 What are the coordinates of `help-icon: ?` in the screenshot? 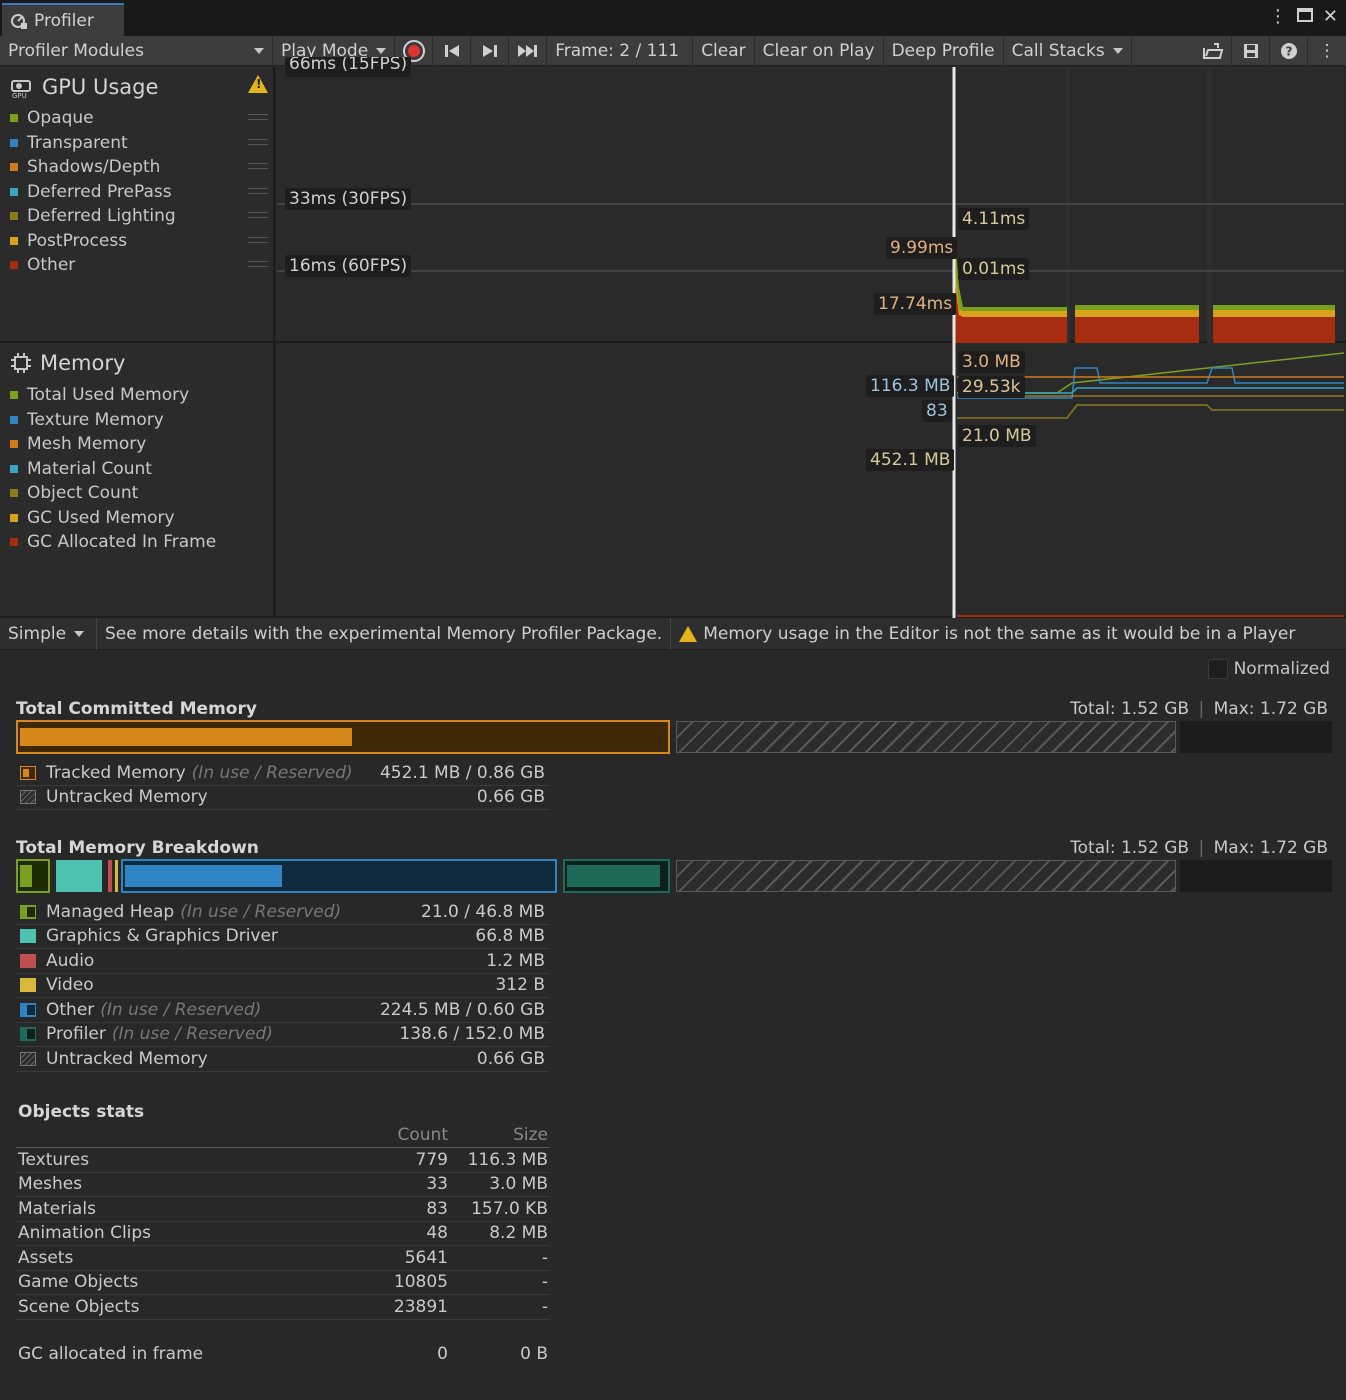 It's located at (1288, 50).